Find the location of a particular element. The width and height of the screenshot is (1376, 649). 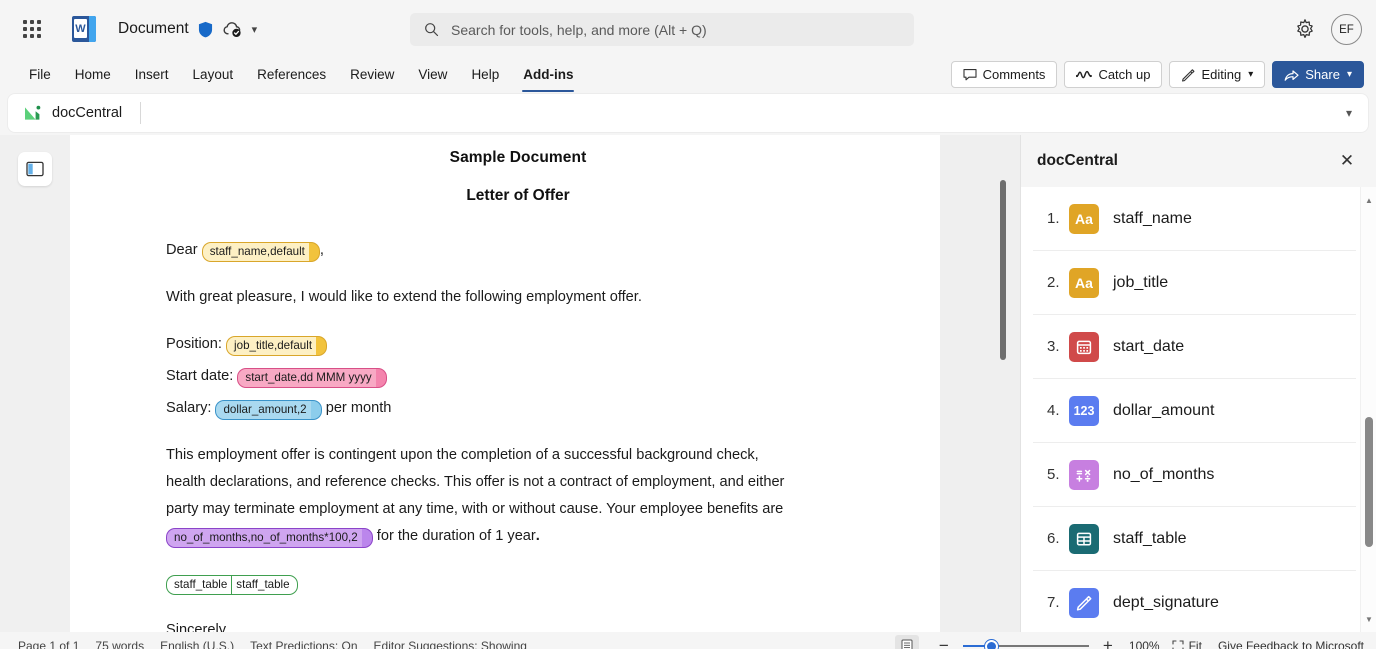

scroll-down-icon: ▼ is located at coordinates (1369, 619).